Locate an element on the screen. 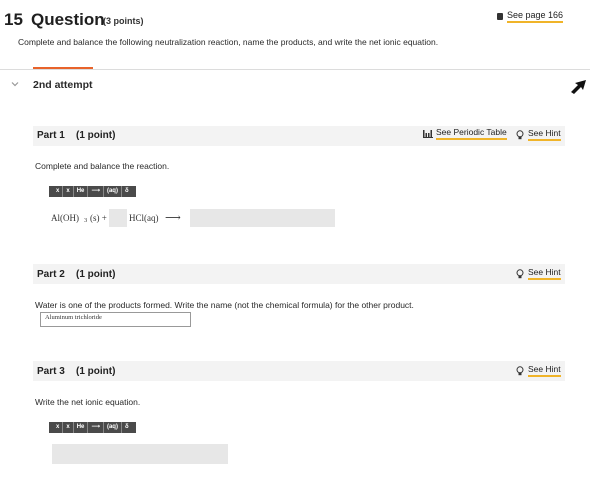 The image size is (590, 479). reaction-arrow: ⟶ is located at coordinates (173, 218).